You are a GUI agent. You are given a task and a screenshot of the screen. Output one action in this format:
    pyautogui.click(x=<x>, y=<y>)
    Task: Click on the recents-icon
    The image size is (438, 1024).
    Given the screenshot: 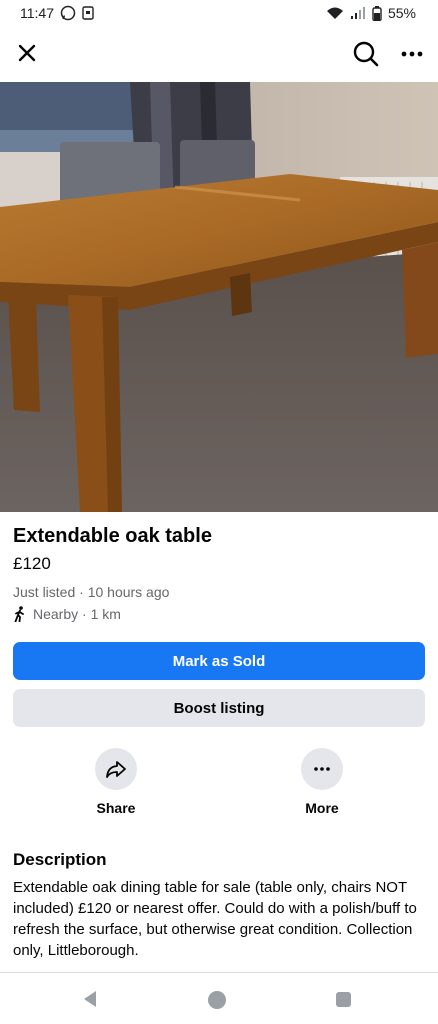 What is the action you would take?
    pyautogui.click(x=343, y=999)
    